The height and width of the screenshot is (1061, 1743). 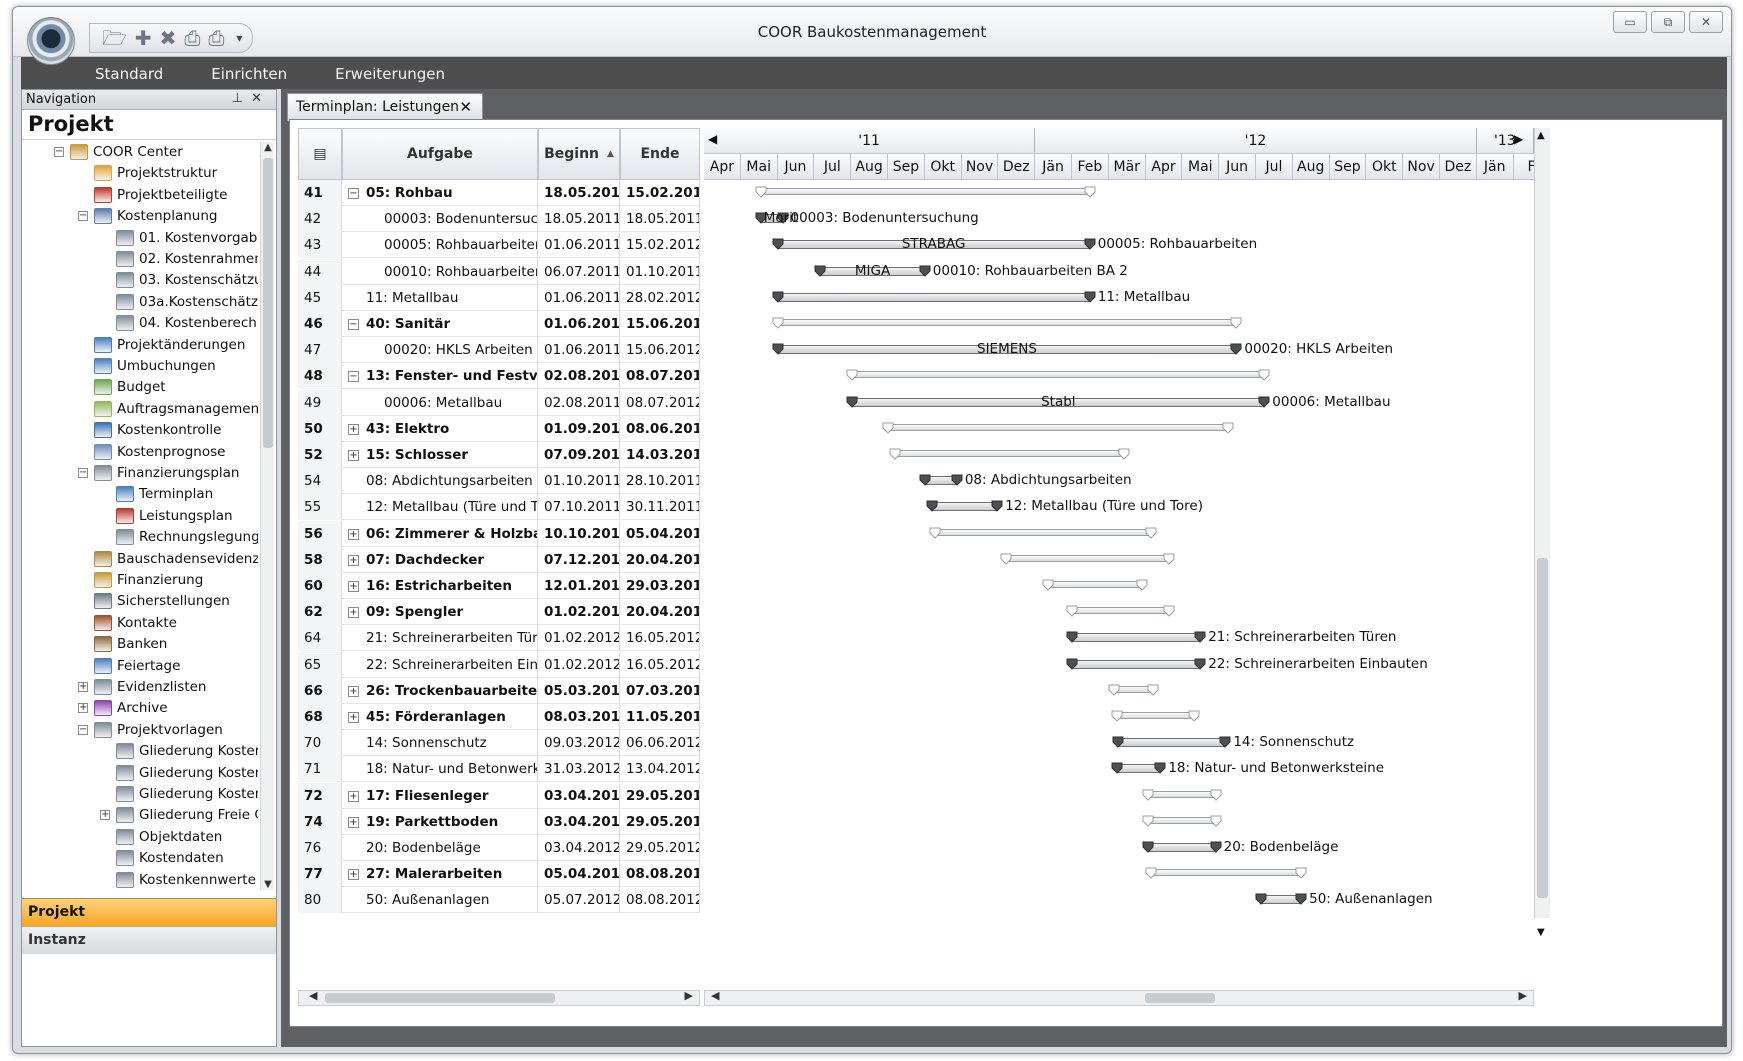 I want to click on tree-item: Rechnungslegungspl, so click(x=187, y=537).